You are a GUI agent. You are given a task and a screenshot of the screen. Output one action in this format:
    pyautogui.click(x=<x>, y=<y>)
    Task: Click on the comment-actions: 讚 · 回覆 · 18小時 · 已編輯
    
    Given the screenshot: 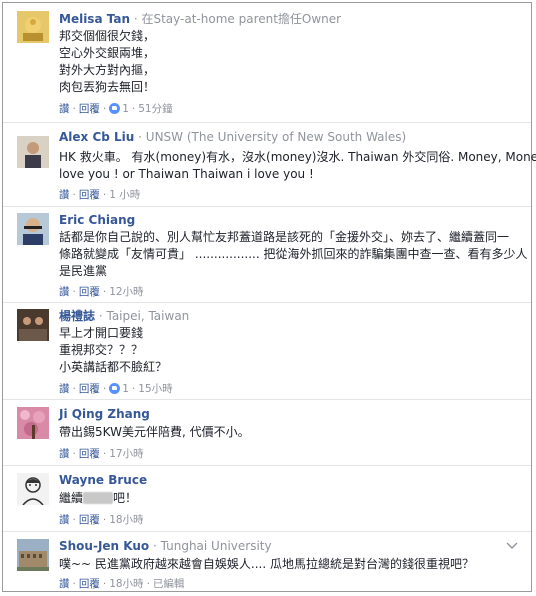 What is the action you would take?
    pyautogui.click(x=122, y=584)
    